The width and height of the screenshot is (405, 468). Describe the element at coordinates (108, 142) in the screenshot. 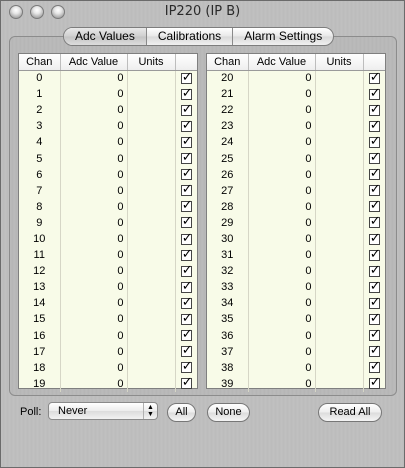

I see `table-row: 40` at that location.